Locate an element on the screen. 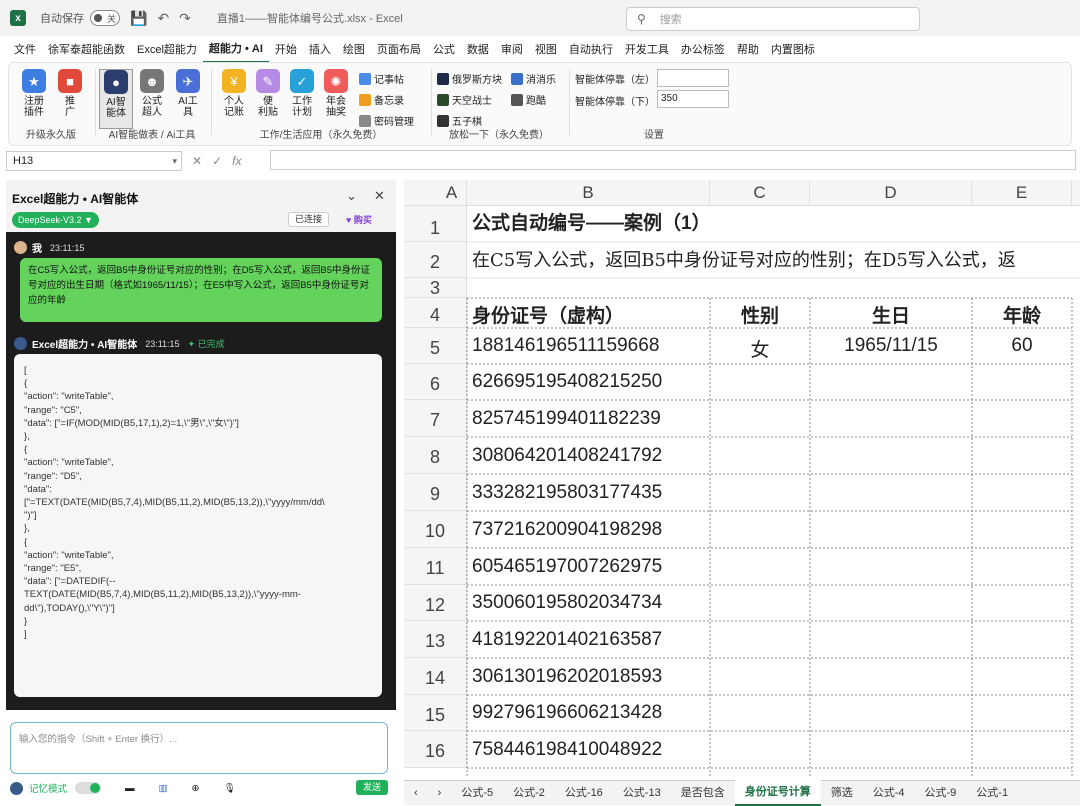  cancel-icon: ✕ is located at coordinates (197, 161).